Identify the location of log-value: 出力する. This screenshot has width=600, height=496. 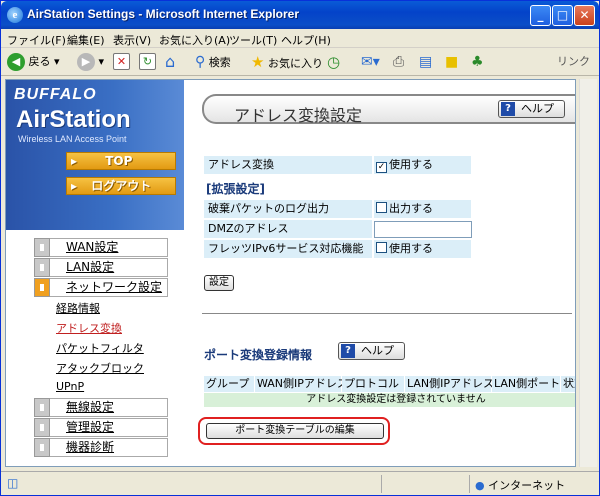
(422, 209).